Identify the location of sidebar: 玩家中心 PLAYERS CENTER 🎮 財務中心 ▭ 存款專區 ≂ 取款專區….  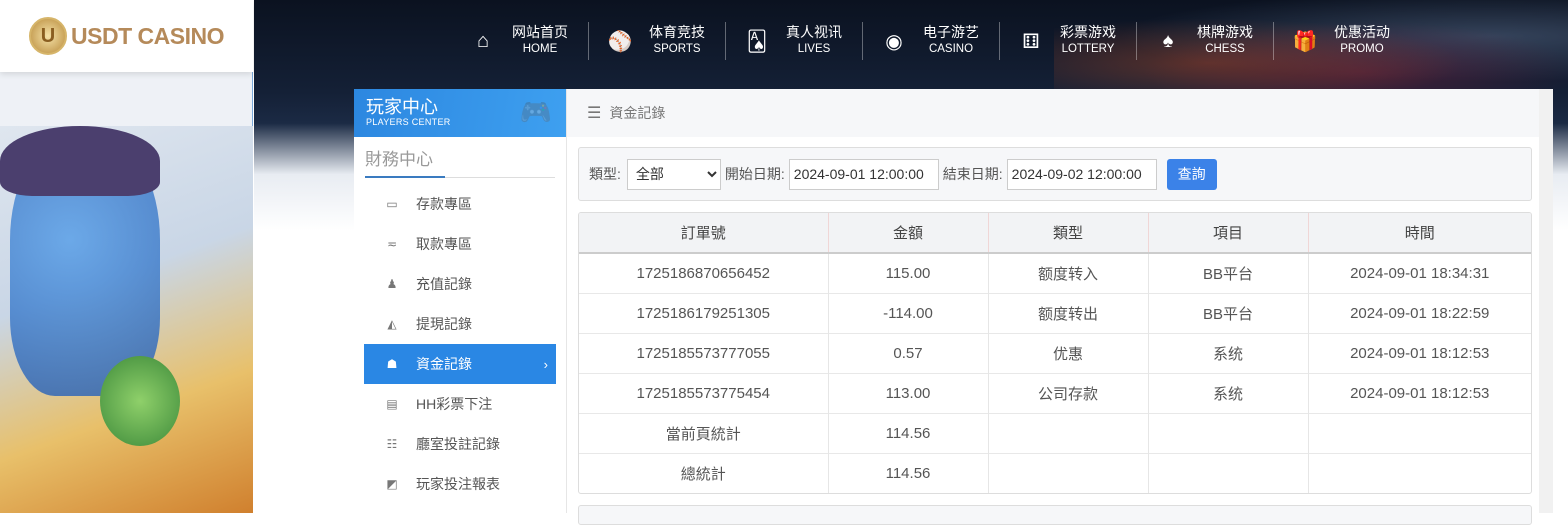
(460, 301).